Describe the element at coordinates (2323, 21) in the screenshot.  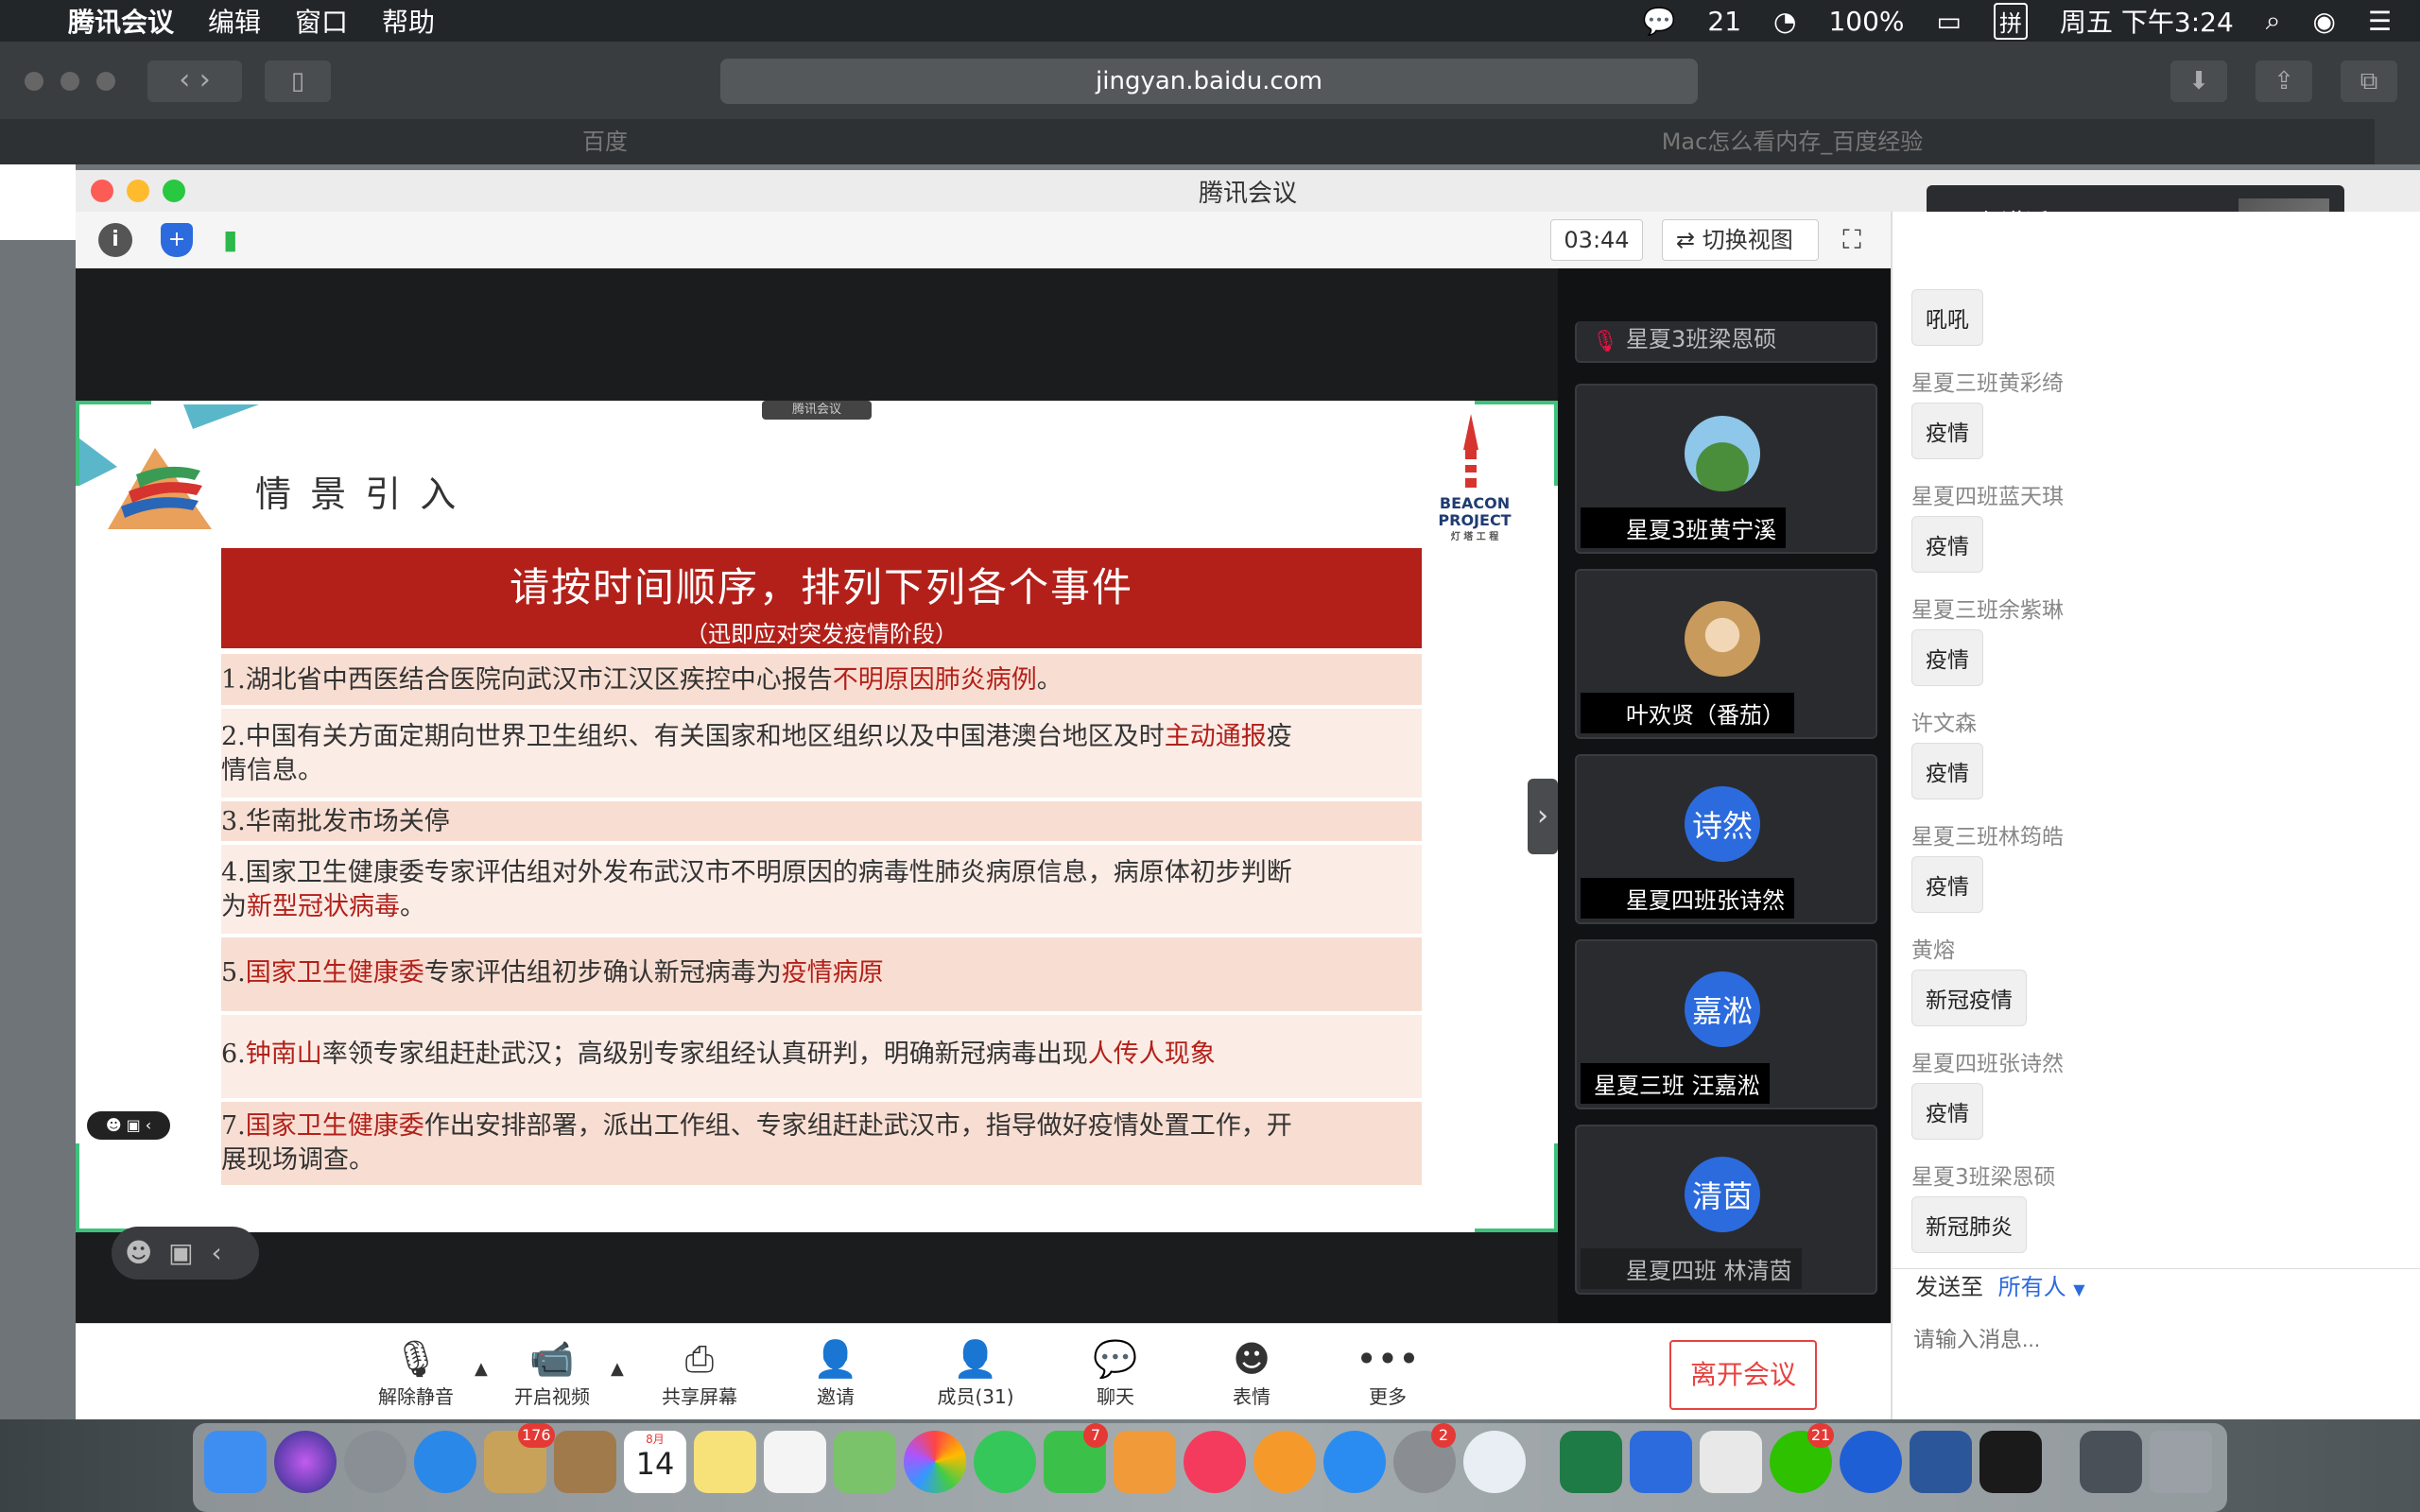
I see `siri-icon: ◉` at that location.